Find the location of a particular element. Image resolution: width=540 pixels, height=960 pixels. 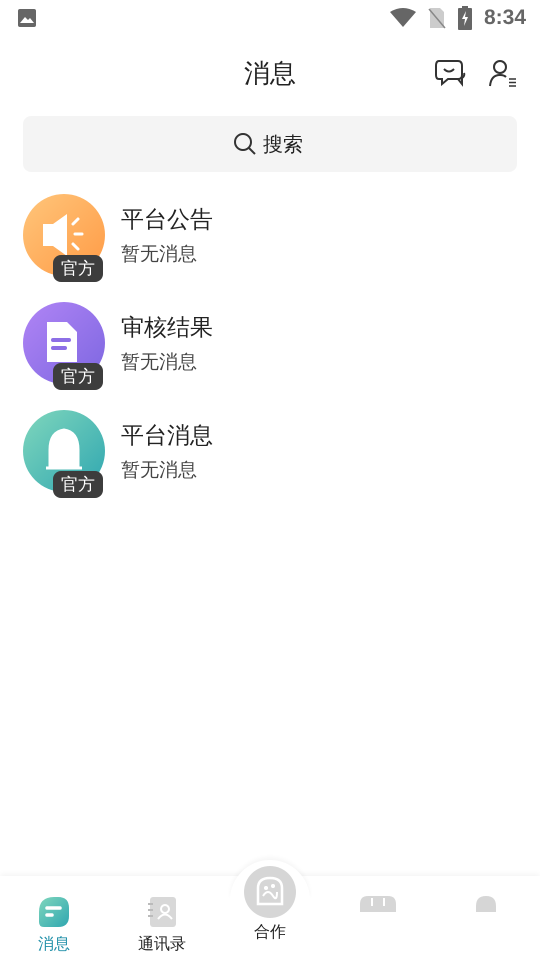

chat-bubbles-icon is located at coordinates (450, 73).